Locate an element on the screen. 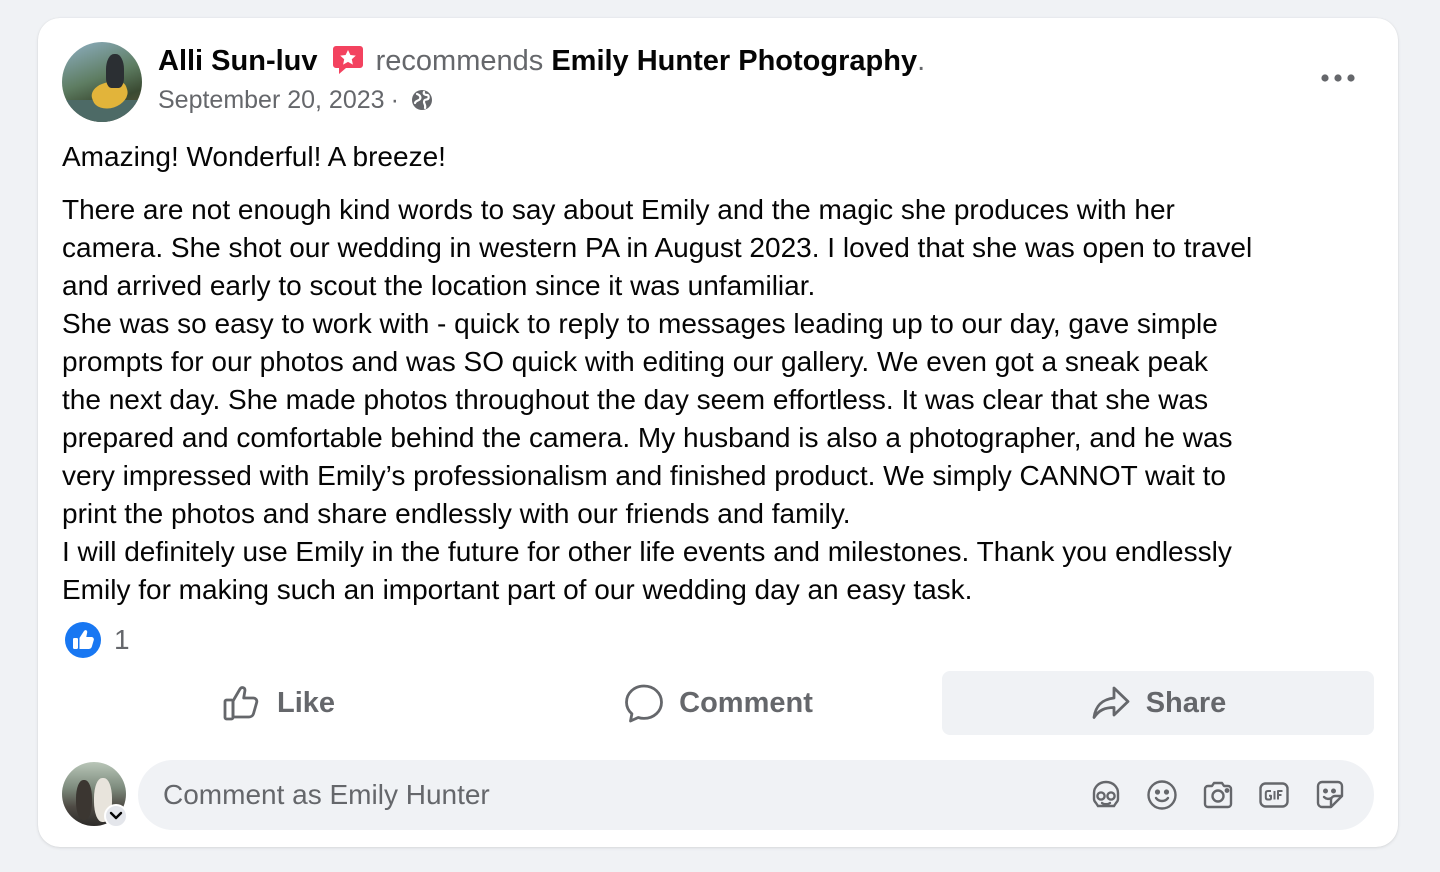  comment-composer is located at coordinates (756, 795).